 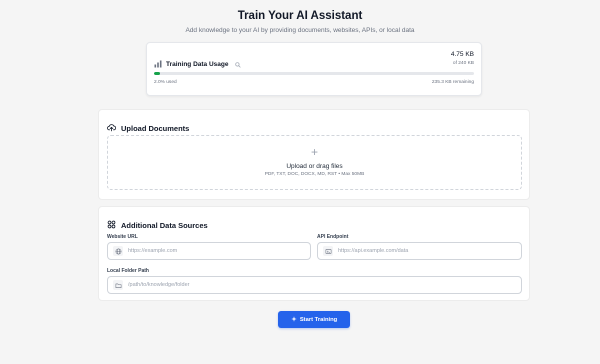 What do you see at coordinates (314, 73) in the screenshot?
I see `usage-progress-bar` at bounding box center [314, 73].